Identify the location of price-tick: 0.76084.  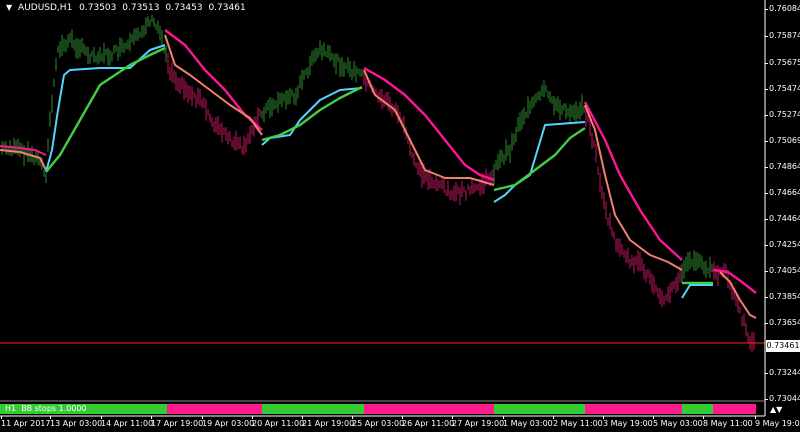
(782, 8).